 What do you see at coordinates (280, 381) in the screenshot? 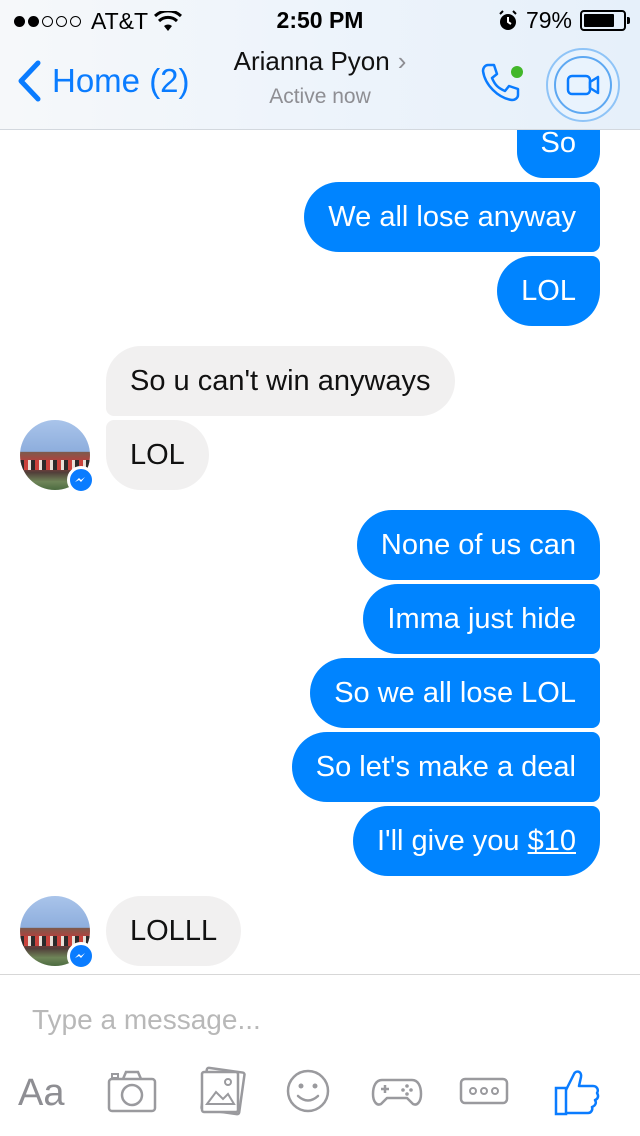
I see `message-bubble-incoming: So u can't win anyways` at bounding box center [280, 381].